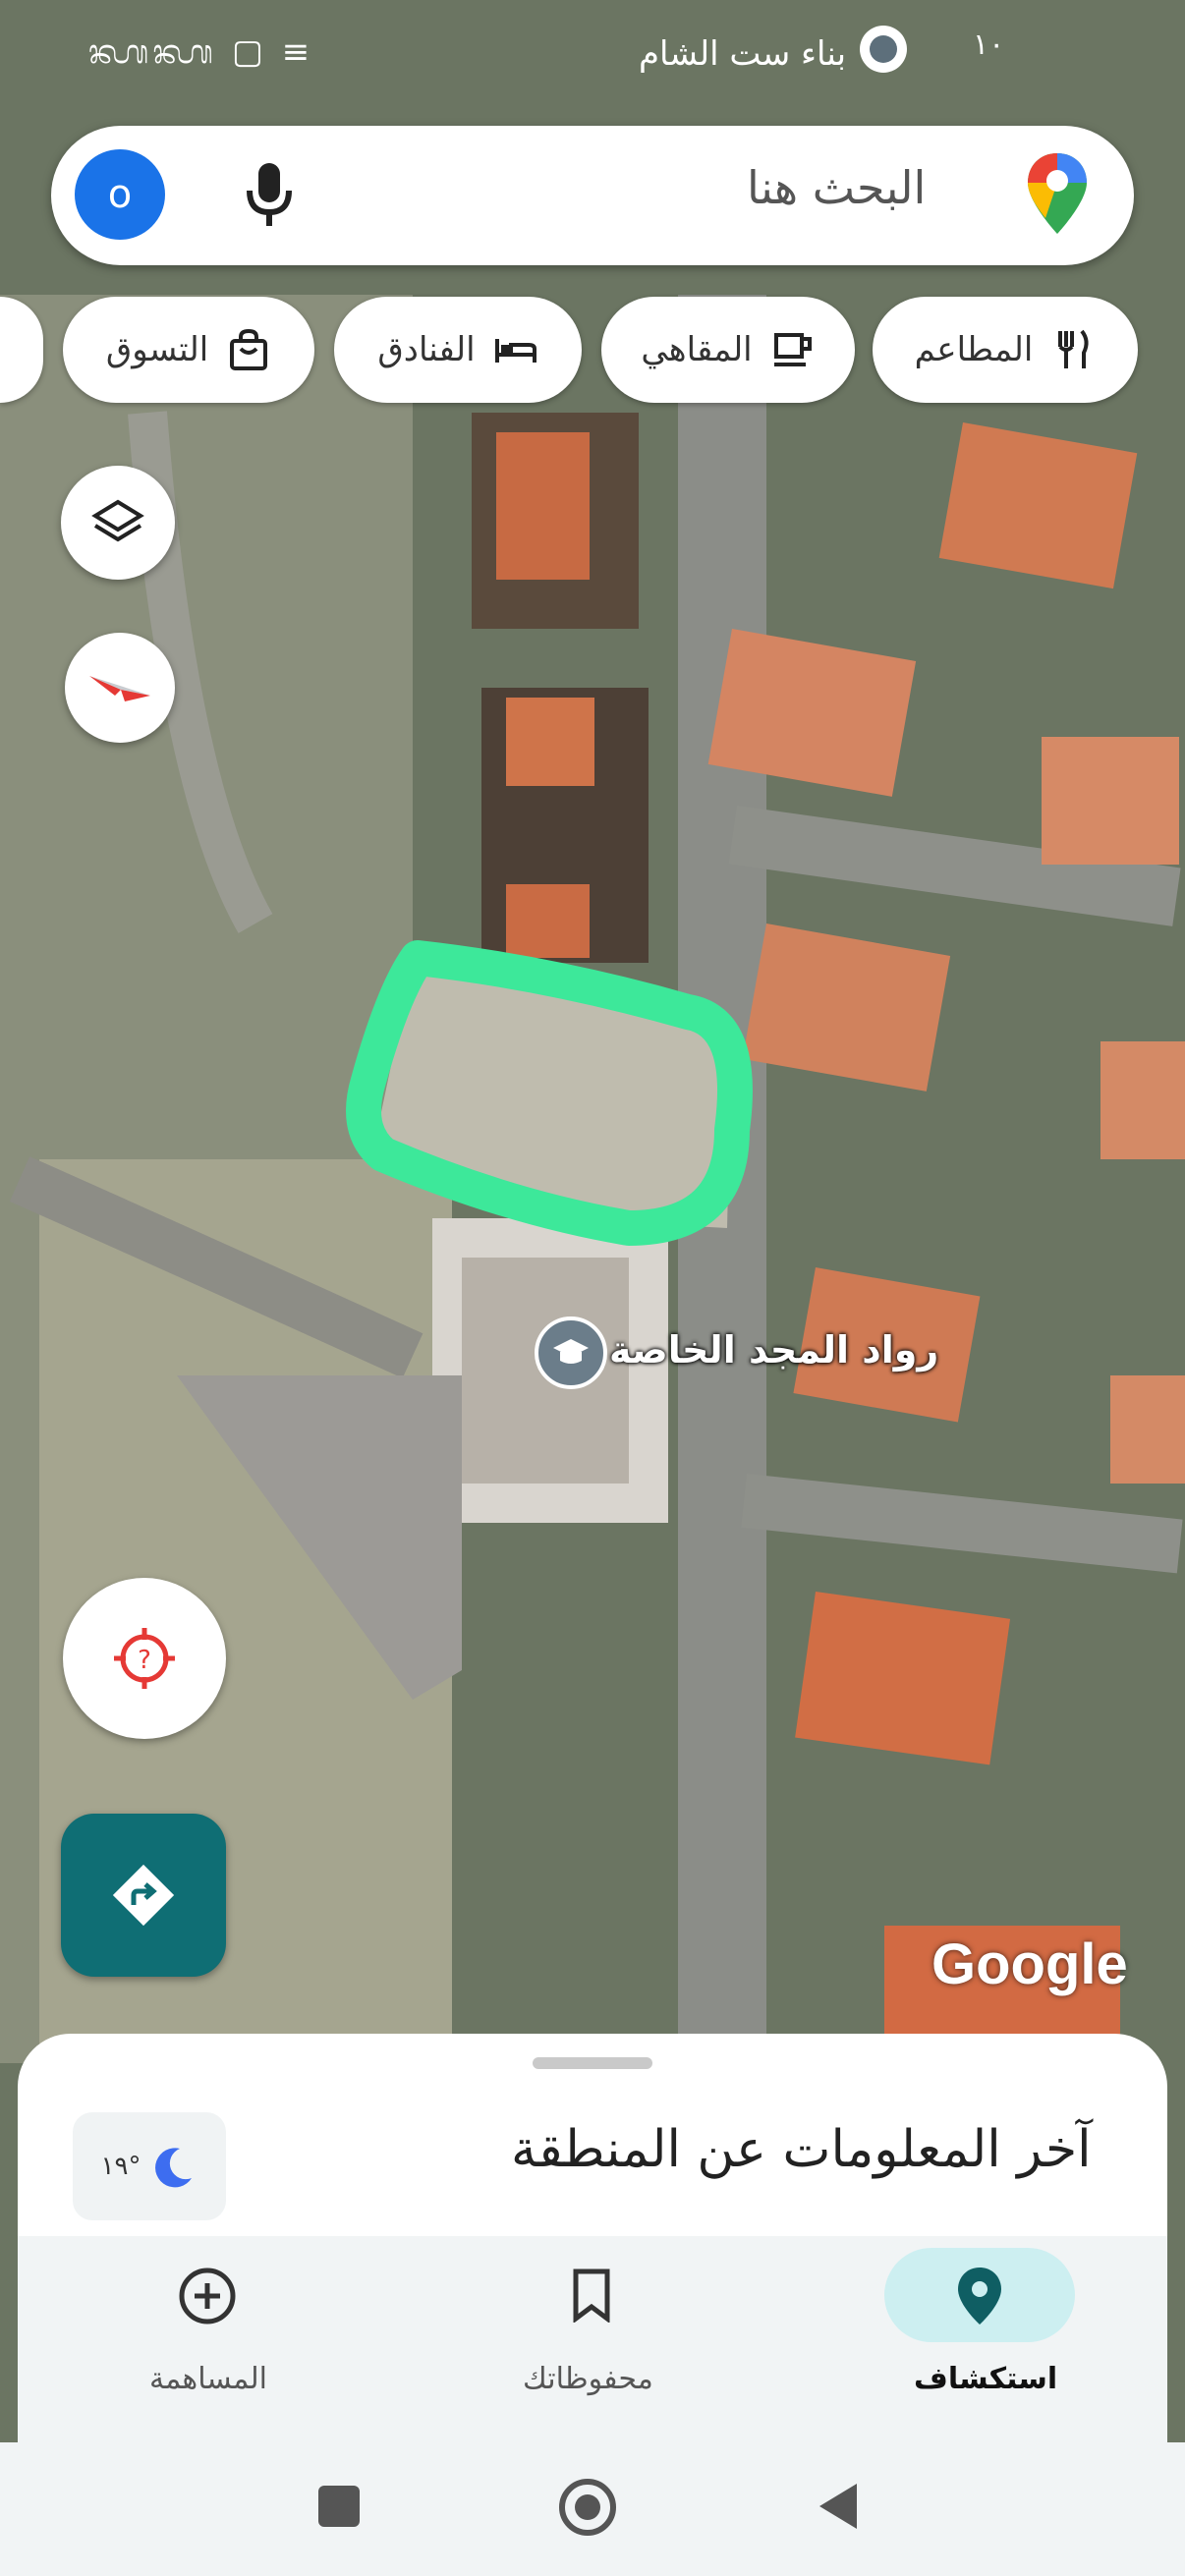  What do you see at coordinates (150, 2166) in the screenshot?
I see `weather-chip: ١٩°` at bounding box center [150, 2166].